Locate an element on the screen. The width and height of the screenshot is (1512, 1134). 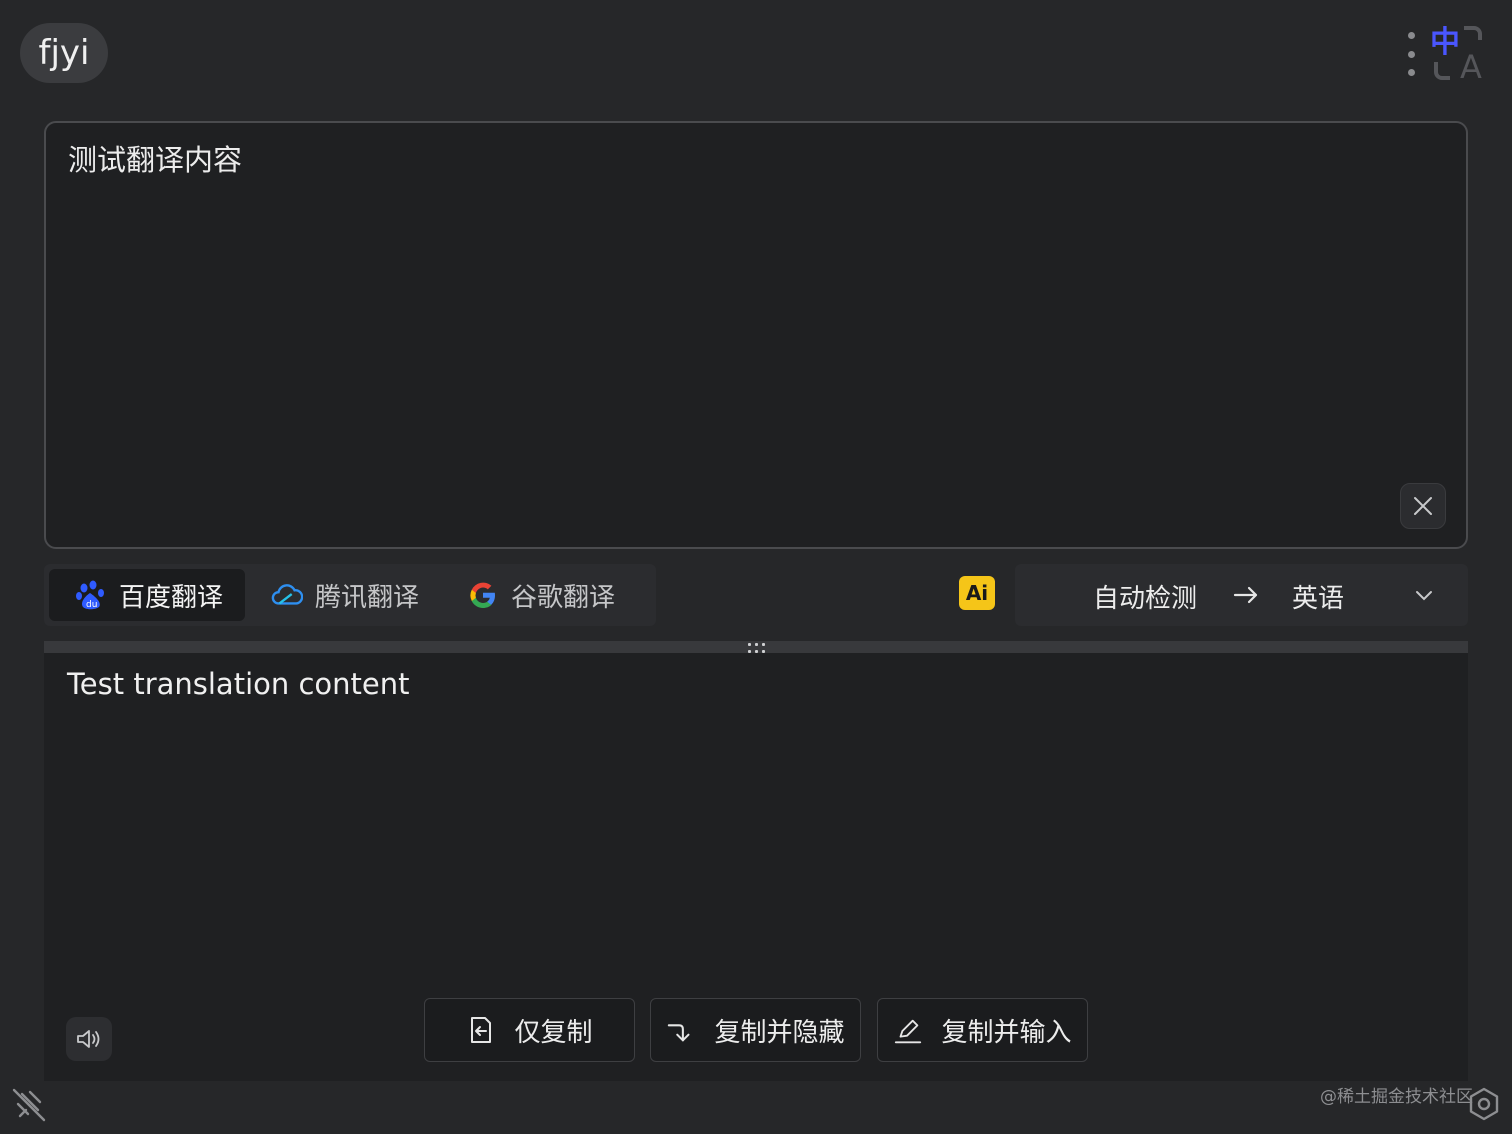
action-label: 复制并输入 is located at coordinates (1006, 1032).